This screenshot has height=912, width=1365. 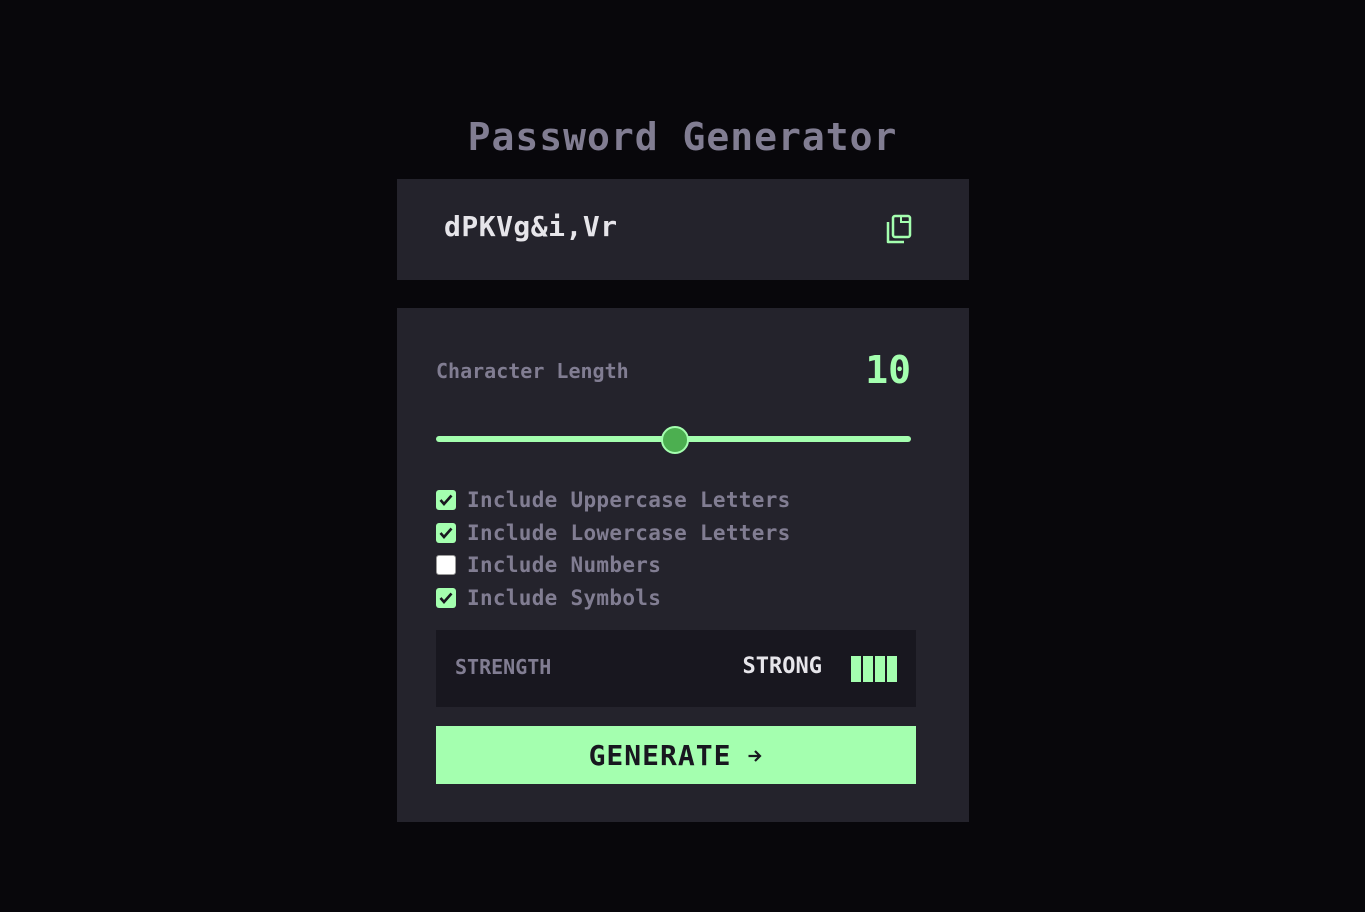 What do you see at coordinates (629, 500) in the screenshot?
I see `uppercase-label: Include Uppercase Letters` at bounding box center [629, 500].